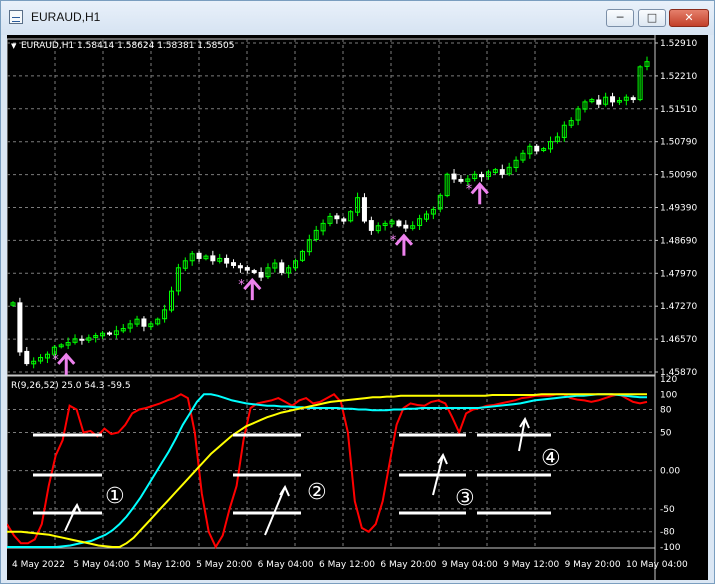 This screenshot has width=715, height=584. What do you see at coordinates (286, 565) in the screenshot?
I see `time-label: 6 May 04:00` at bounding box center [286, 565].